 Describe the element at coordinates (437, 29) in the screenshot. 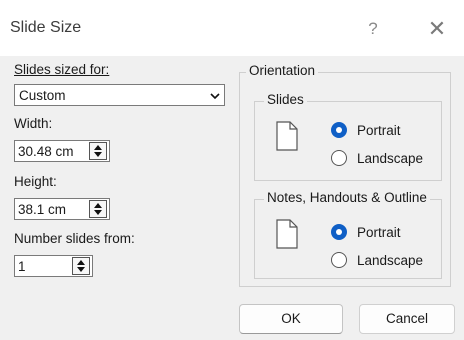

I see `close-button: ✕` at that location.